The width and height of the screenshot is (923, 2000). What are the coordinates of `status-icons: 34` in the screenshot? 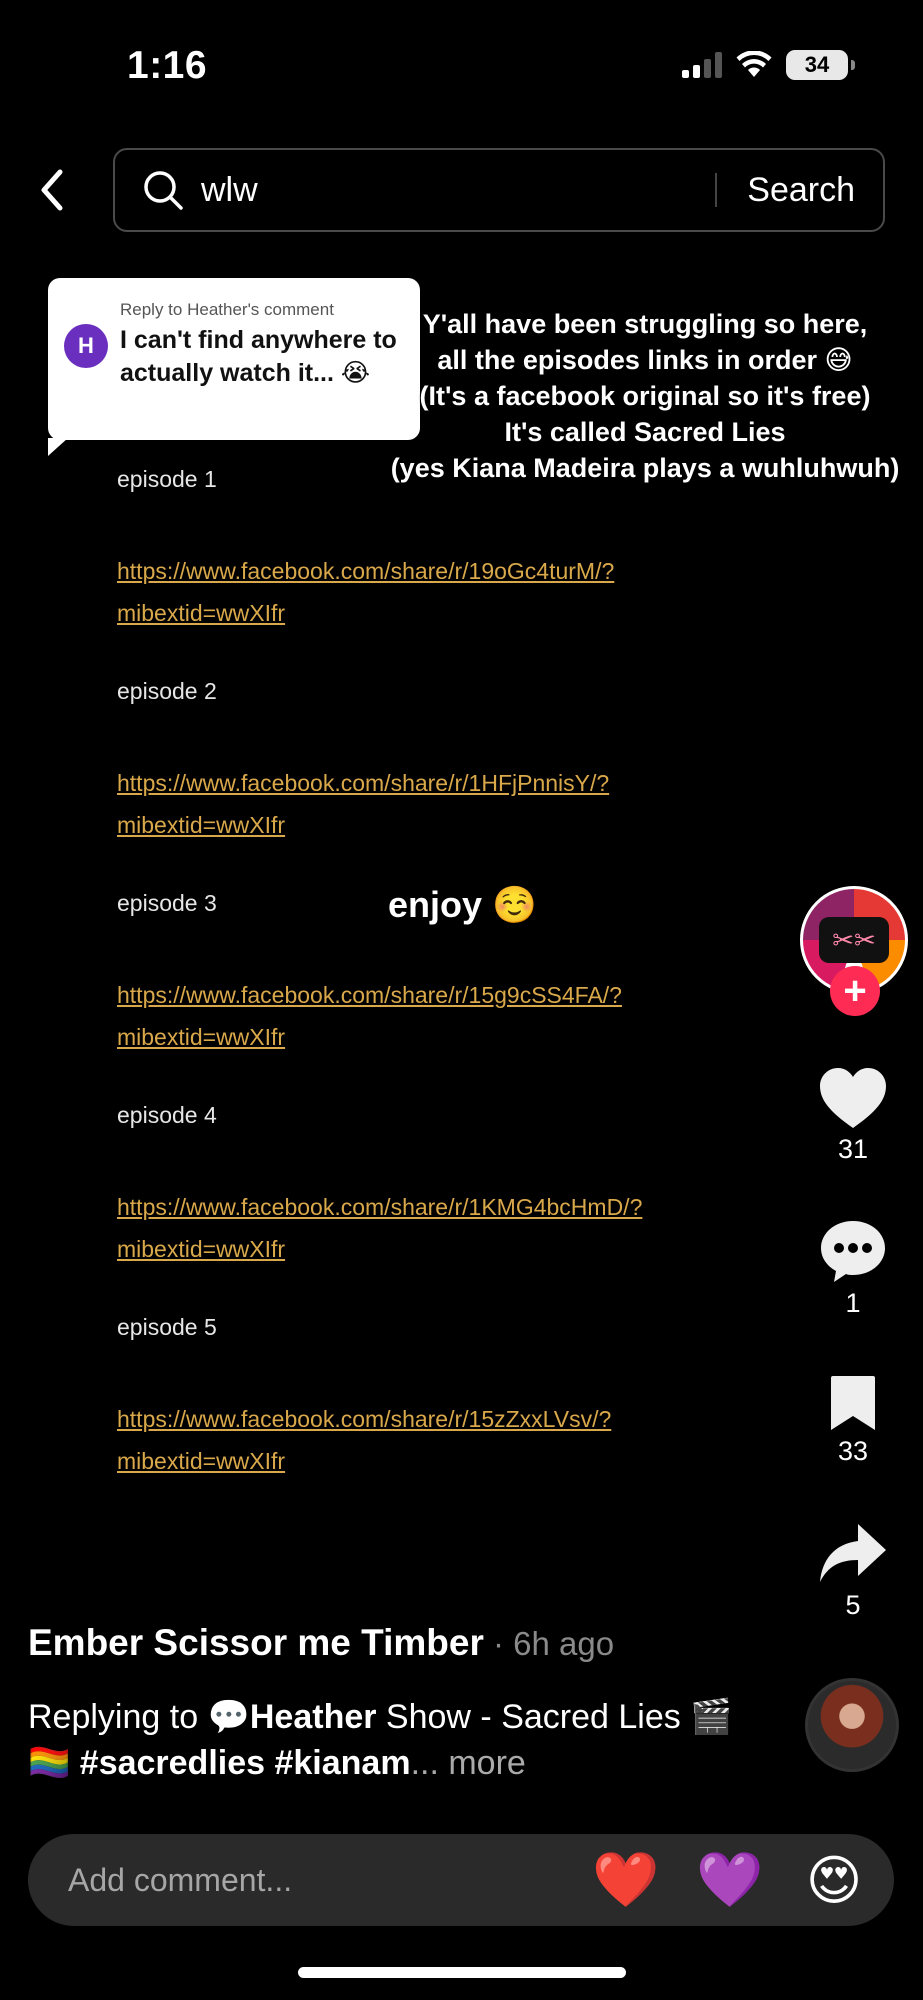 It's located at (768, 65).